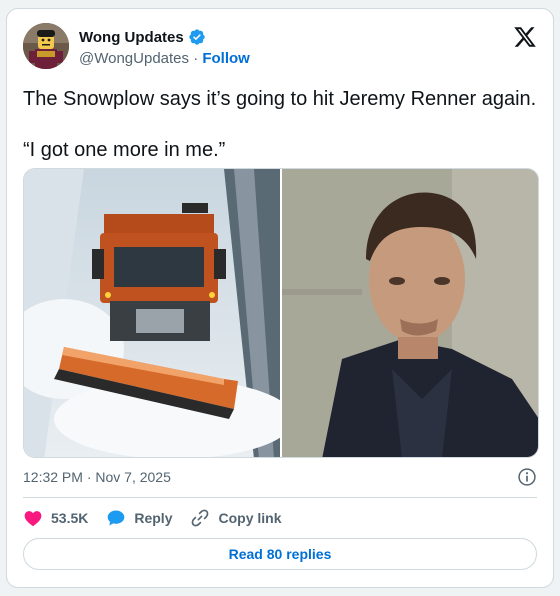 The width and height of the screenshot is (560, 596). What do you see at coordinates (226, 58) in the screenshot?
I see `follow-button: Follow` at bounding box center [226, 58].